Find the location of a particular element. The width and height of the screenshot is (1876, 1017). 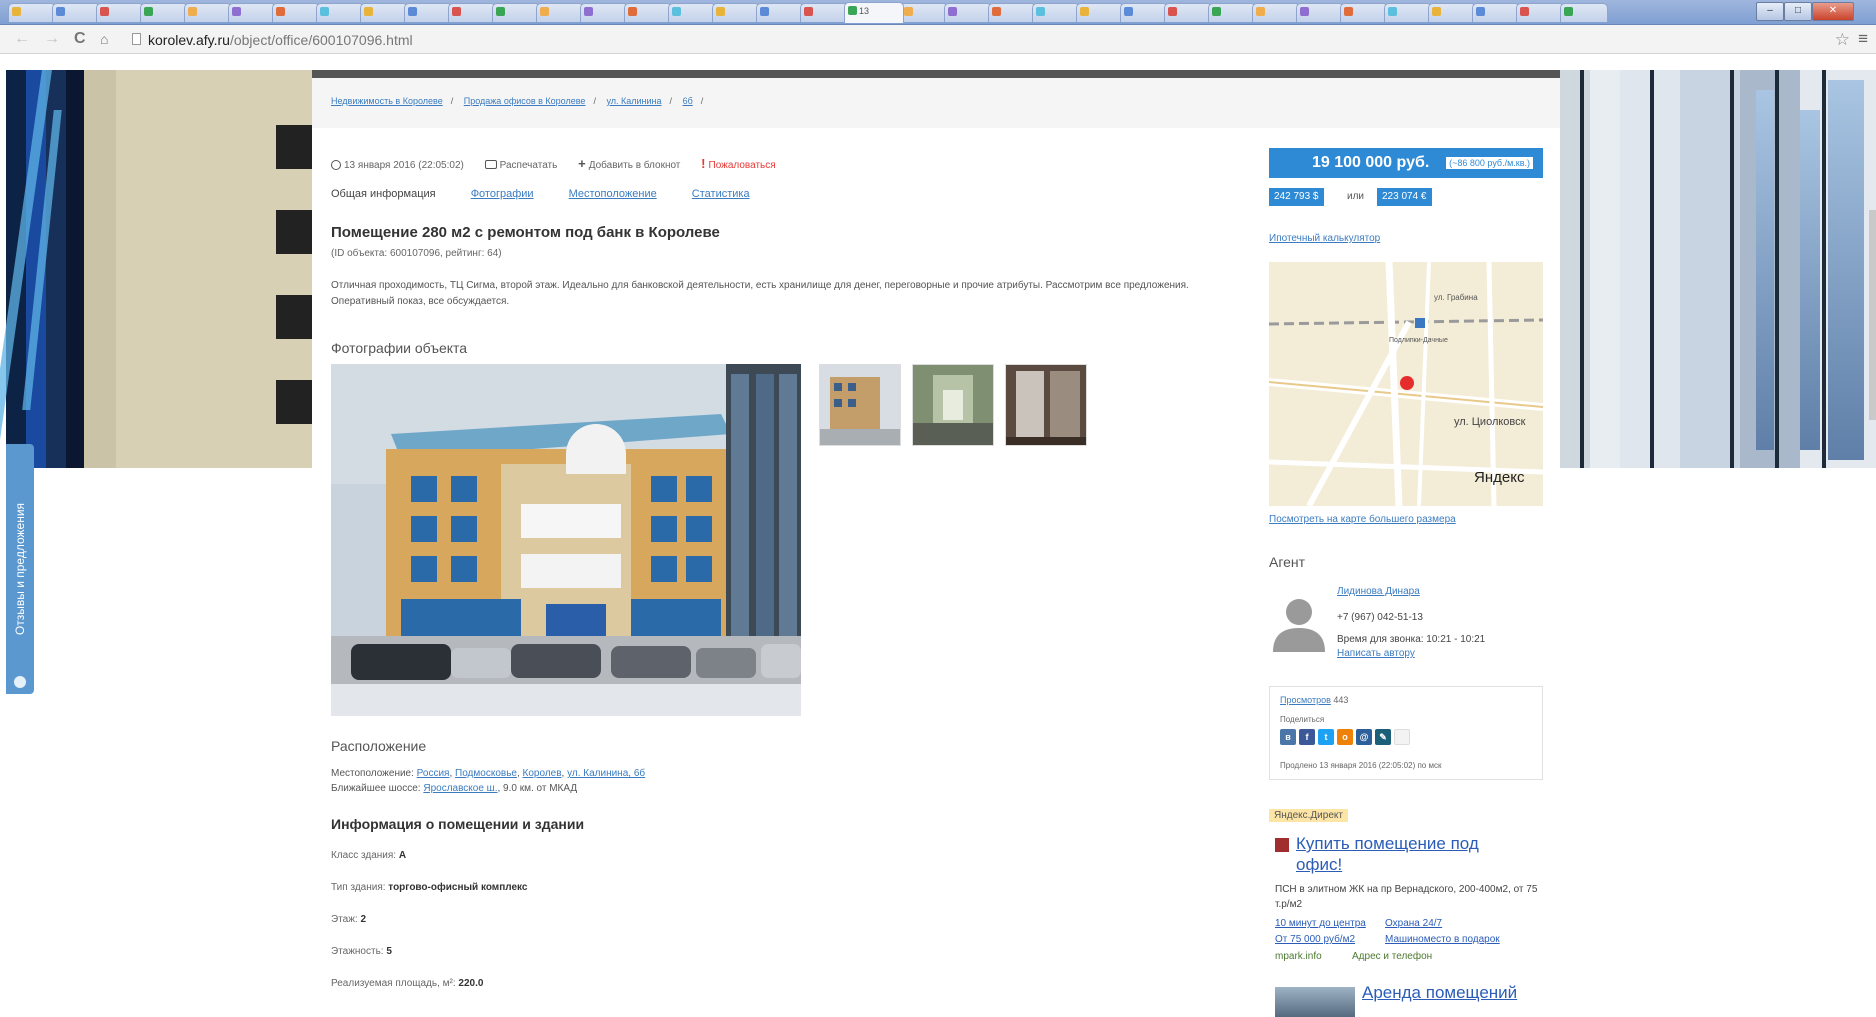

larger-map-link: Посмотреть на карте большего размера is located at coordinates (1362, 519).